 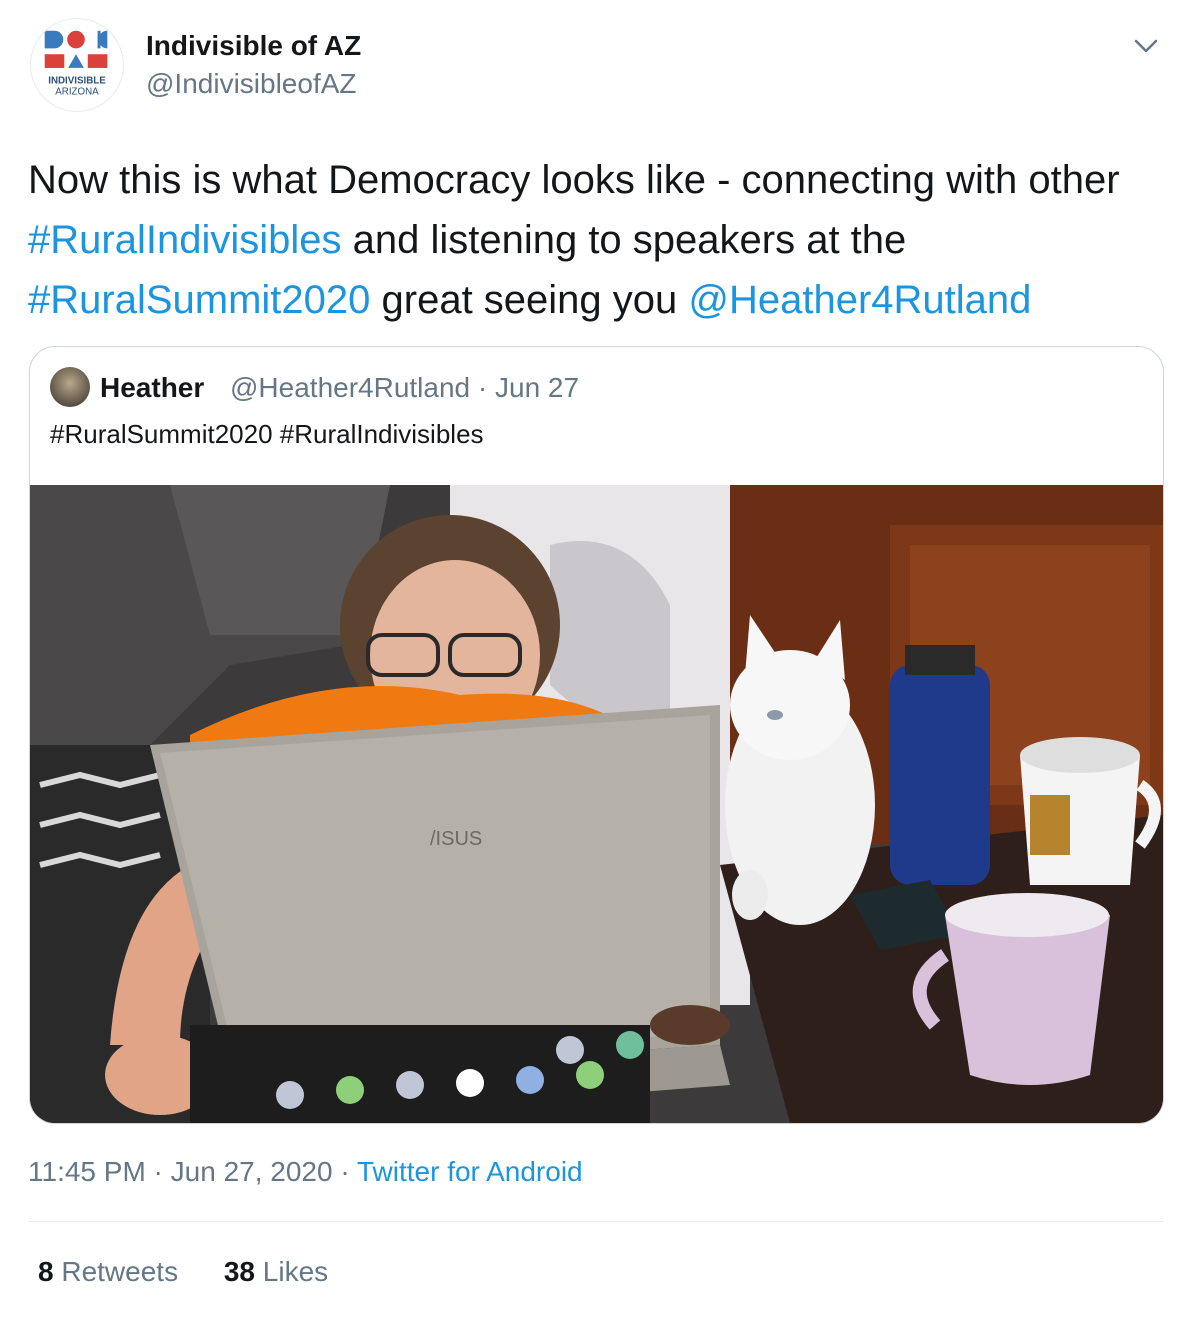 I want to click on logo-line-1: INDIVISIBLE, so click(x=77, y=81).